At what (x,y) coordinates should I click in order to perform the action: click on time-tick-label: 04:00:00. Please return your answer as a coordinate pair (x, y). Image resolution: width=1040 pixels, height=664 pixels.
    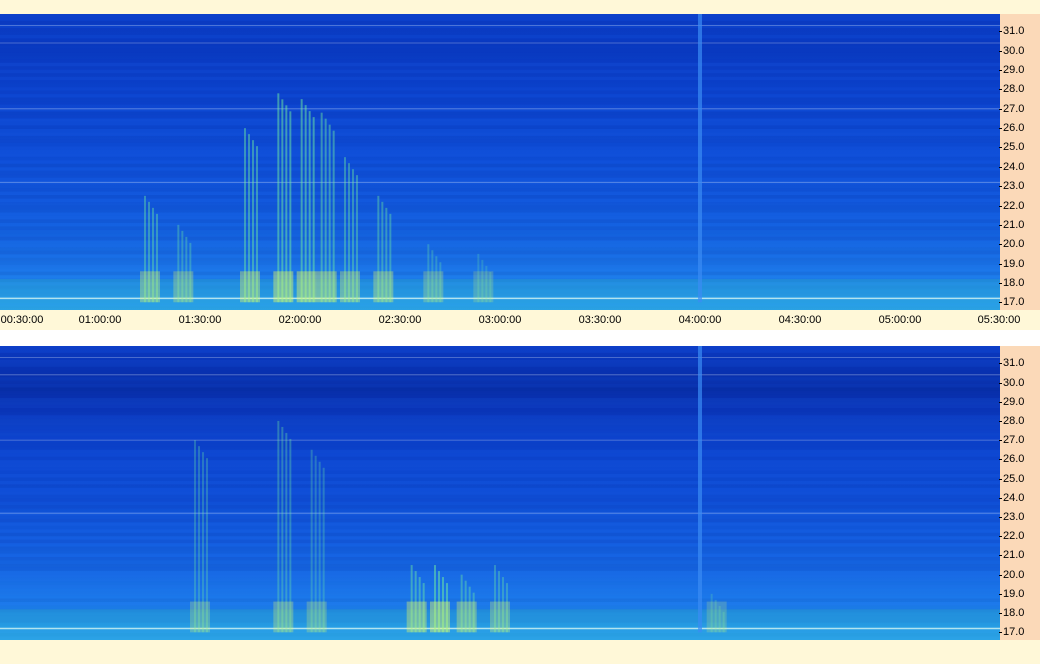
    Looking at the image, I should click on (700, 320).